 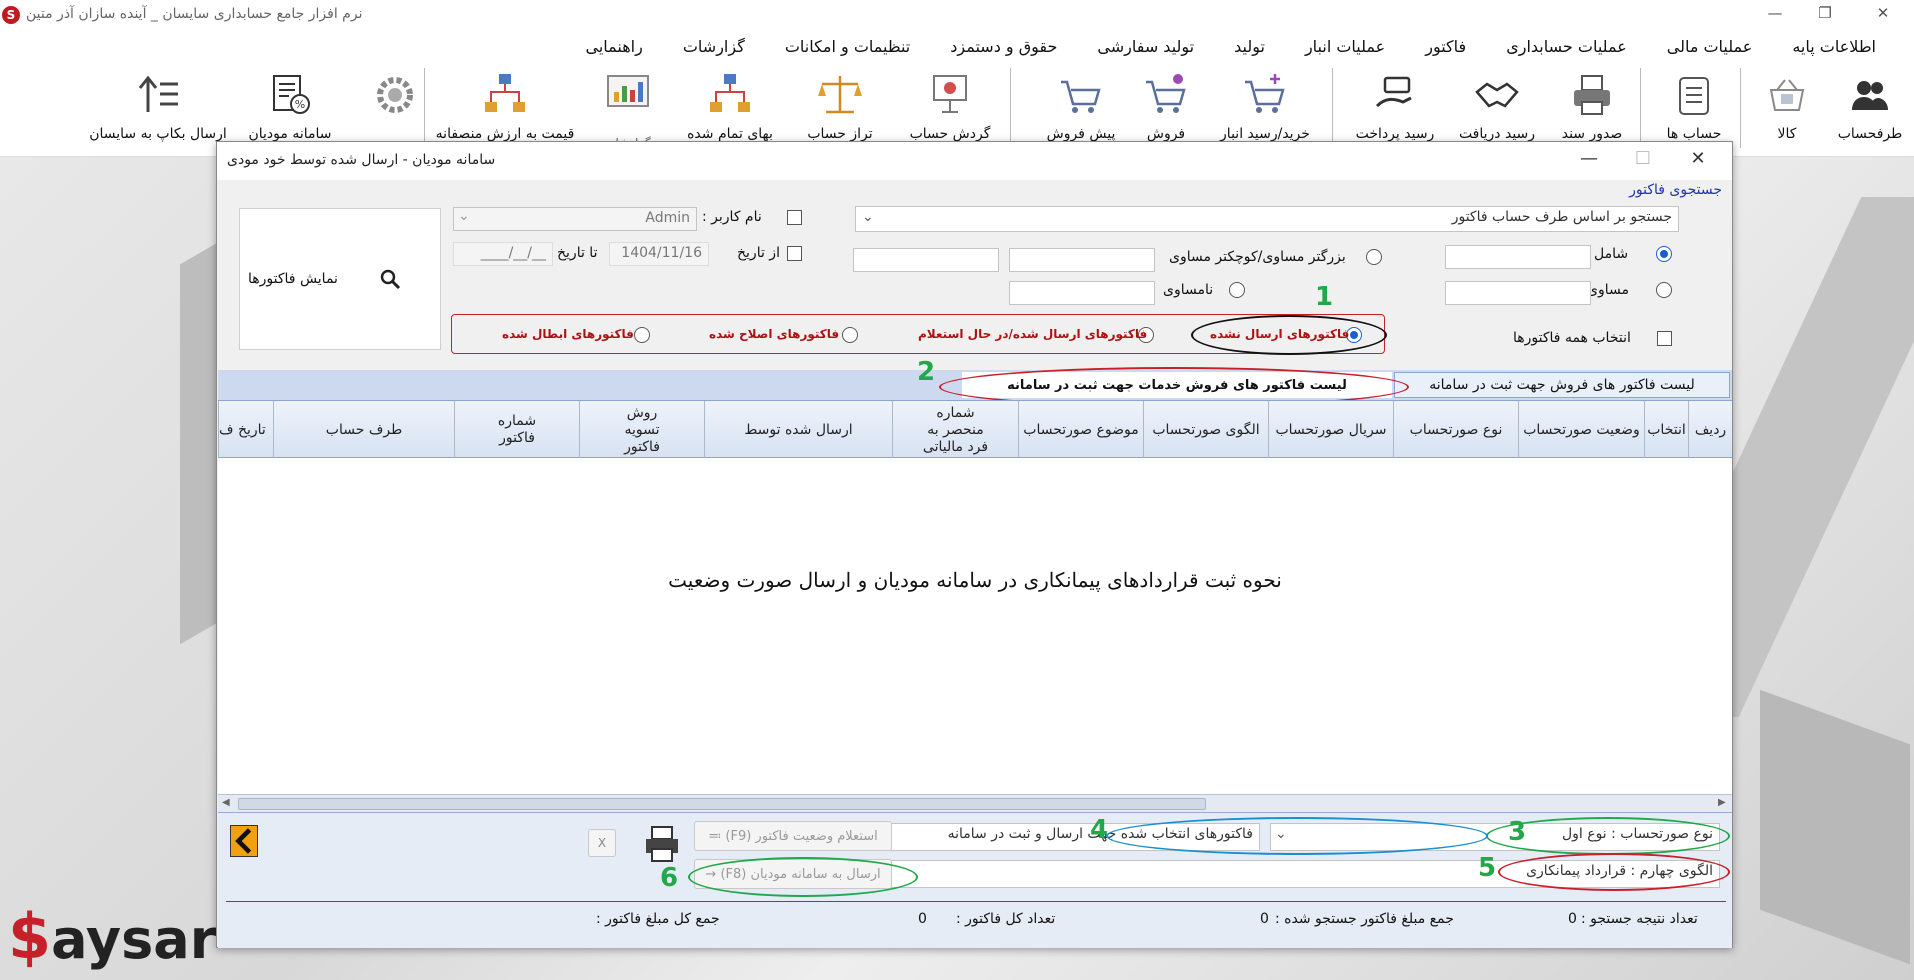 What do you see at coordinates (1082, 260) in the screenshot?
I see `ge-le-input` at bounding box center [1082, 260].